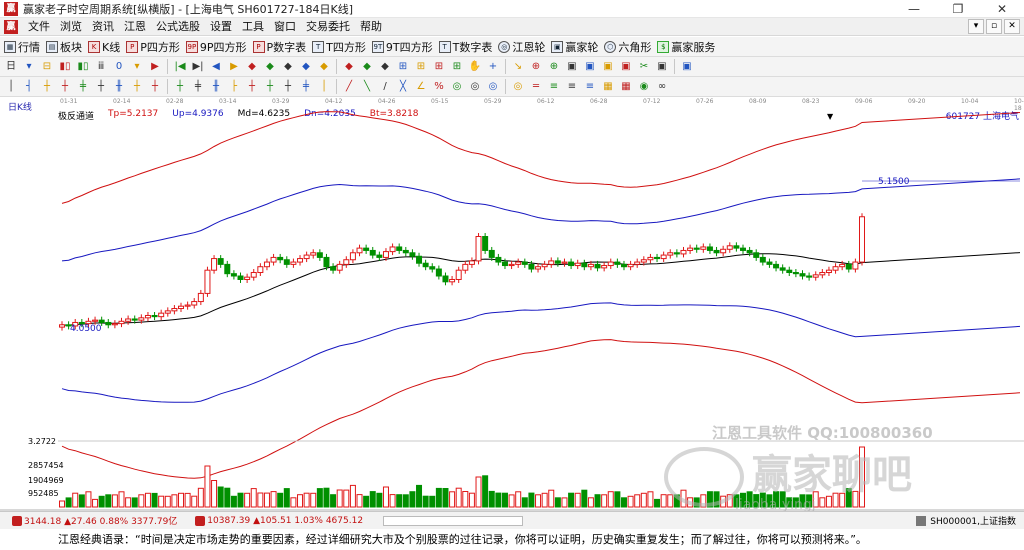 This screenshot has height=550, width=1024. What do you see at coordinates (687, 47) in the screenshot?
I see `winner-service-button: $ 赢家服务` at bounding box center [687, 47].